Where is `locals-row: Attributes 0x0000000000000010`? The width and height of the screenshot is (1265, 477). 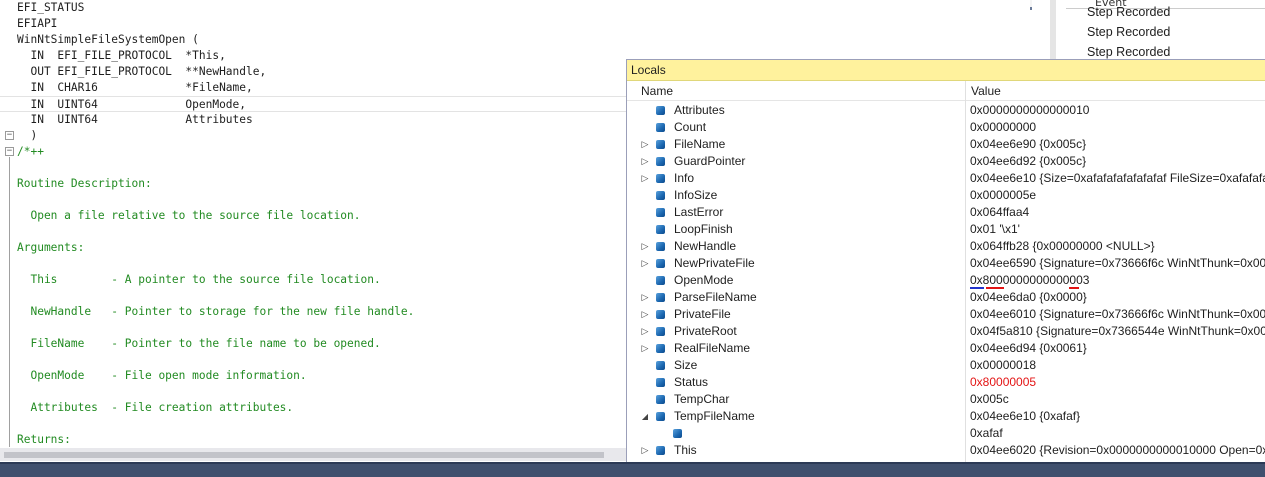 locals-row: Attributes 0x0000000000000010 is located at coordinates (946, 110).